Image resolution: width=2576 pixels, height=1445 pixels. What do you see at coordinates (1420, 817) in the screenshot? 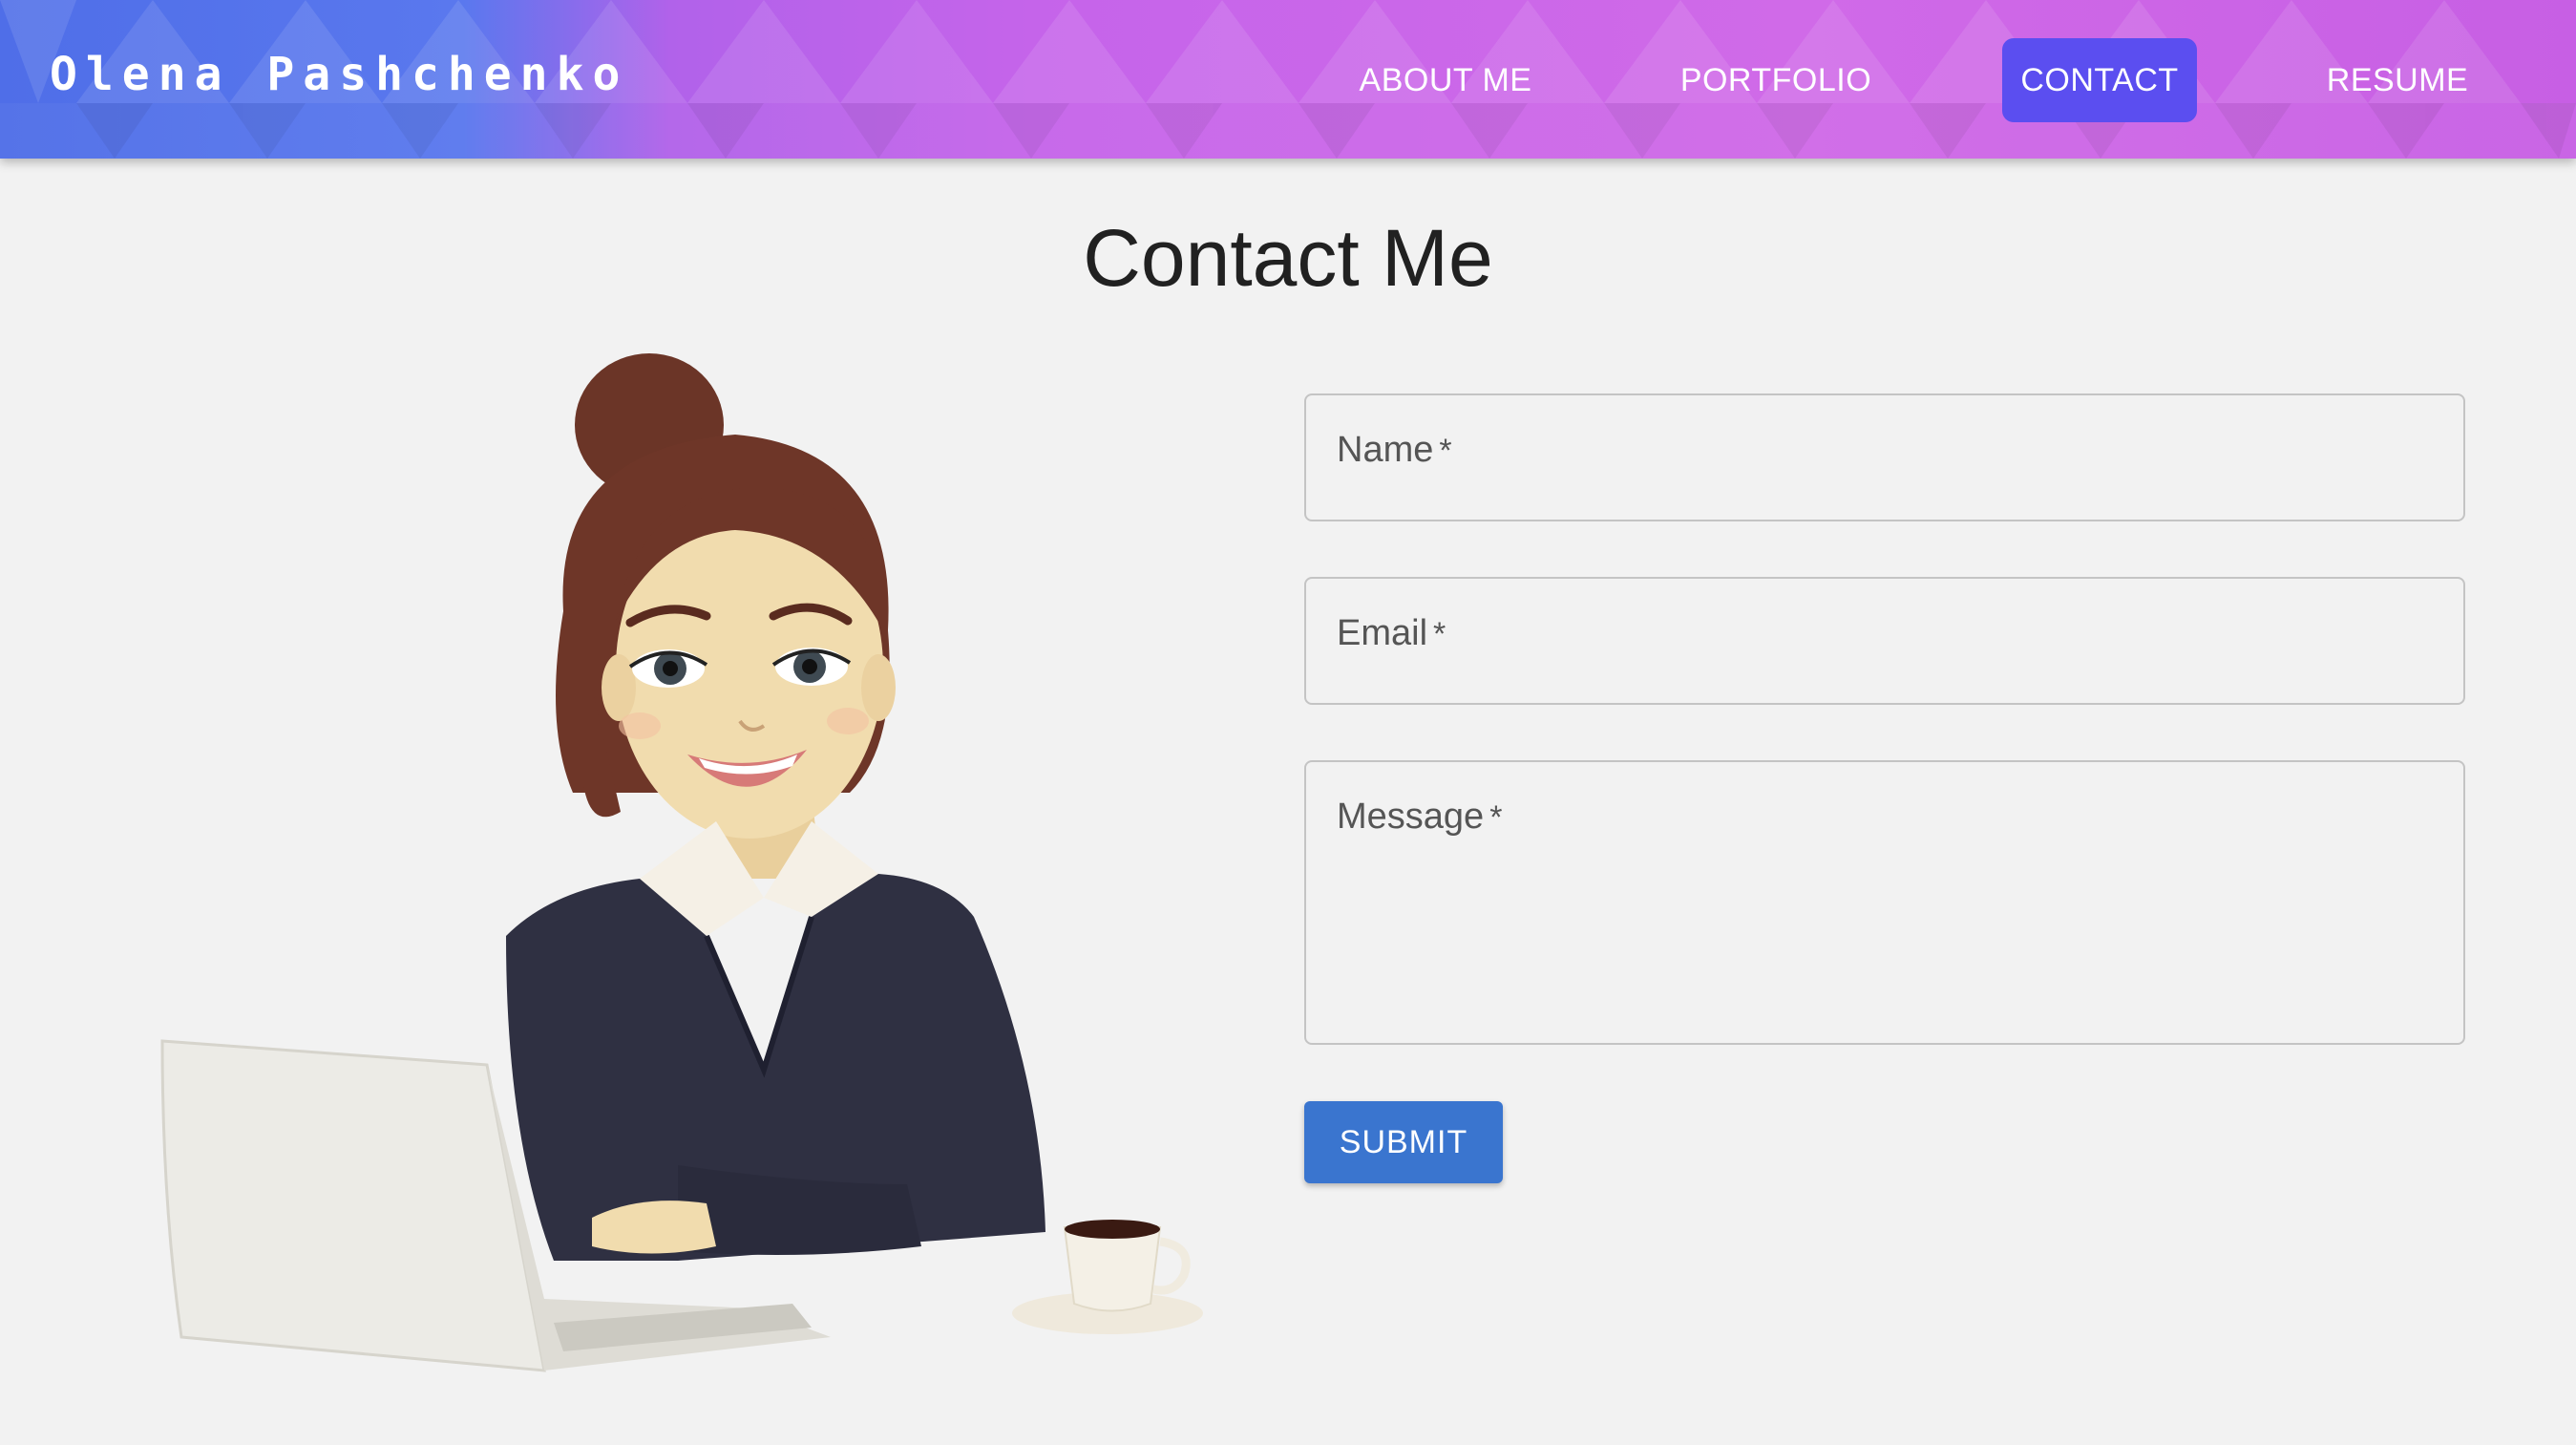
I see `message-label: Message *` at bounding box center [1420, 817].